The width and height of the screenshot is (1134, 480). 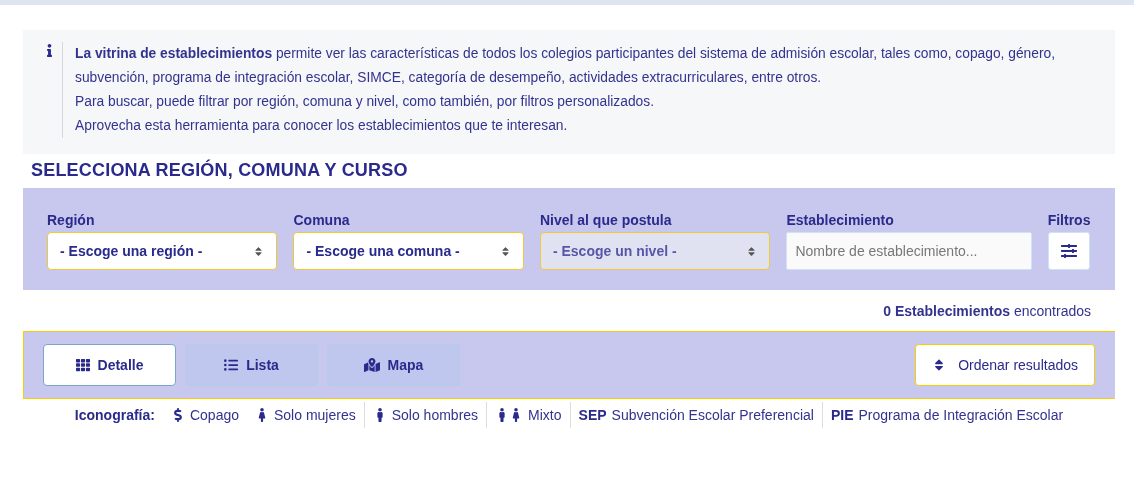 I want to click on field-label: Región, so click(x=71, y=220).